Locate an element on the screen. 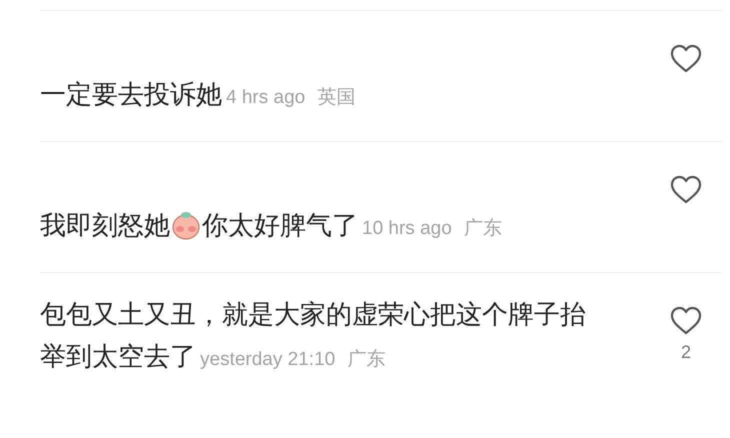  comment-time: 10 hrs ago is located at coordinates (407, 228).